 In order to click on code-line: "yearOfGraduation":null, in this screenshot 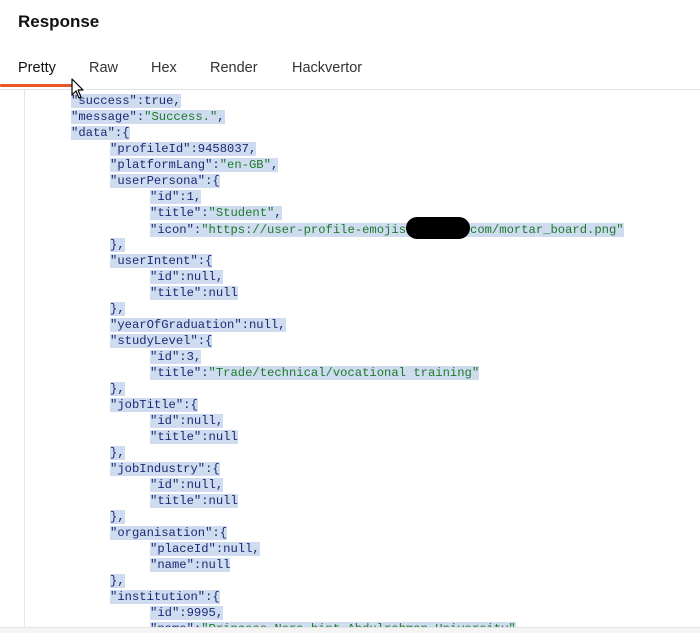, I will do `click(198, 325)`.